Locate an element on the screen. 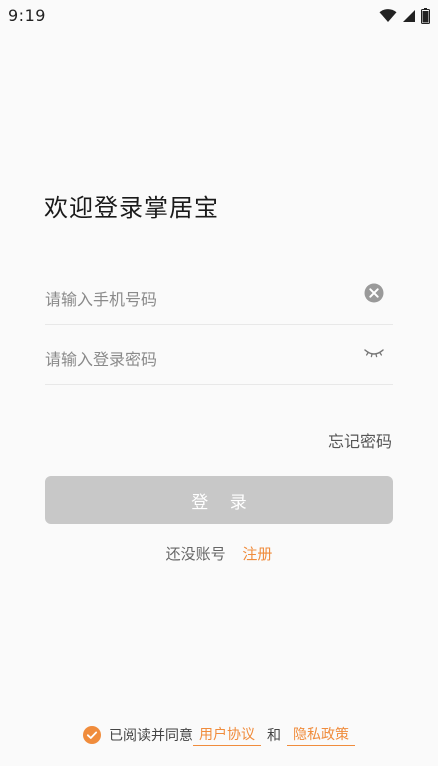  privacy-policy-link: 隐私政策 is located at coordinates (321, 735).